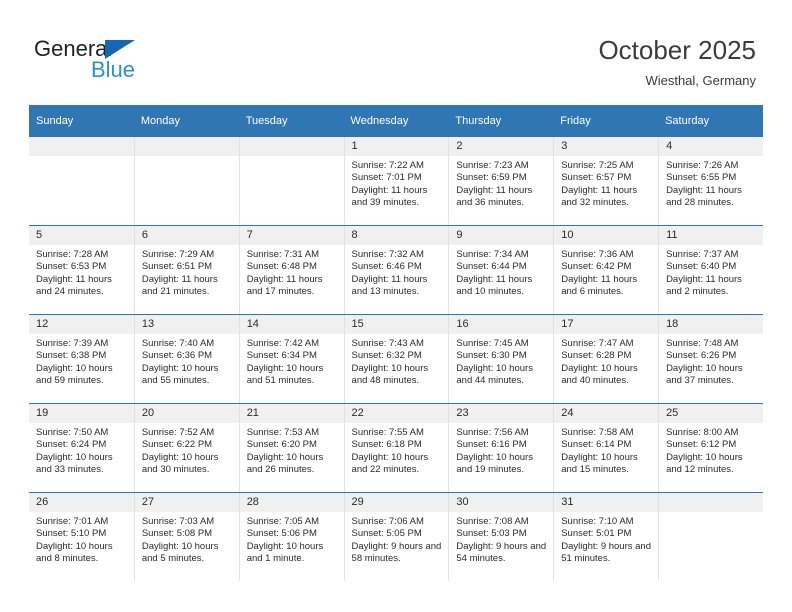 The width and height of the screenshot is (792, 612). Describe the element at coordinates (677, 62) in the screenshot. I see `title-block: October 2025 Wiesthal, Germany` at that location.